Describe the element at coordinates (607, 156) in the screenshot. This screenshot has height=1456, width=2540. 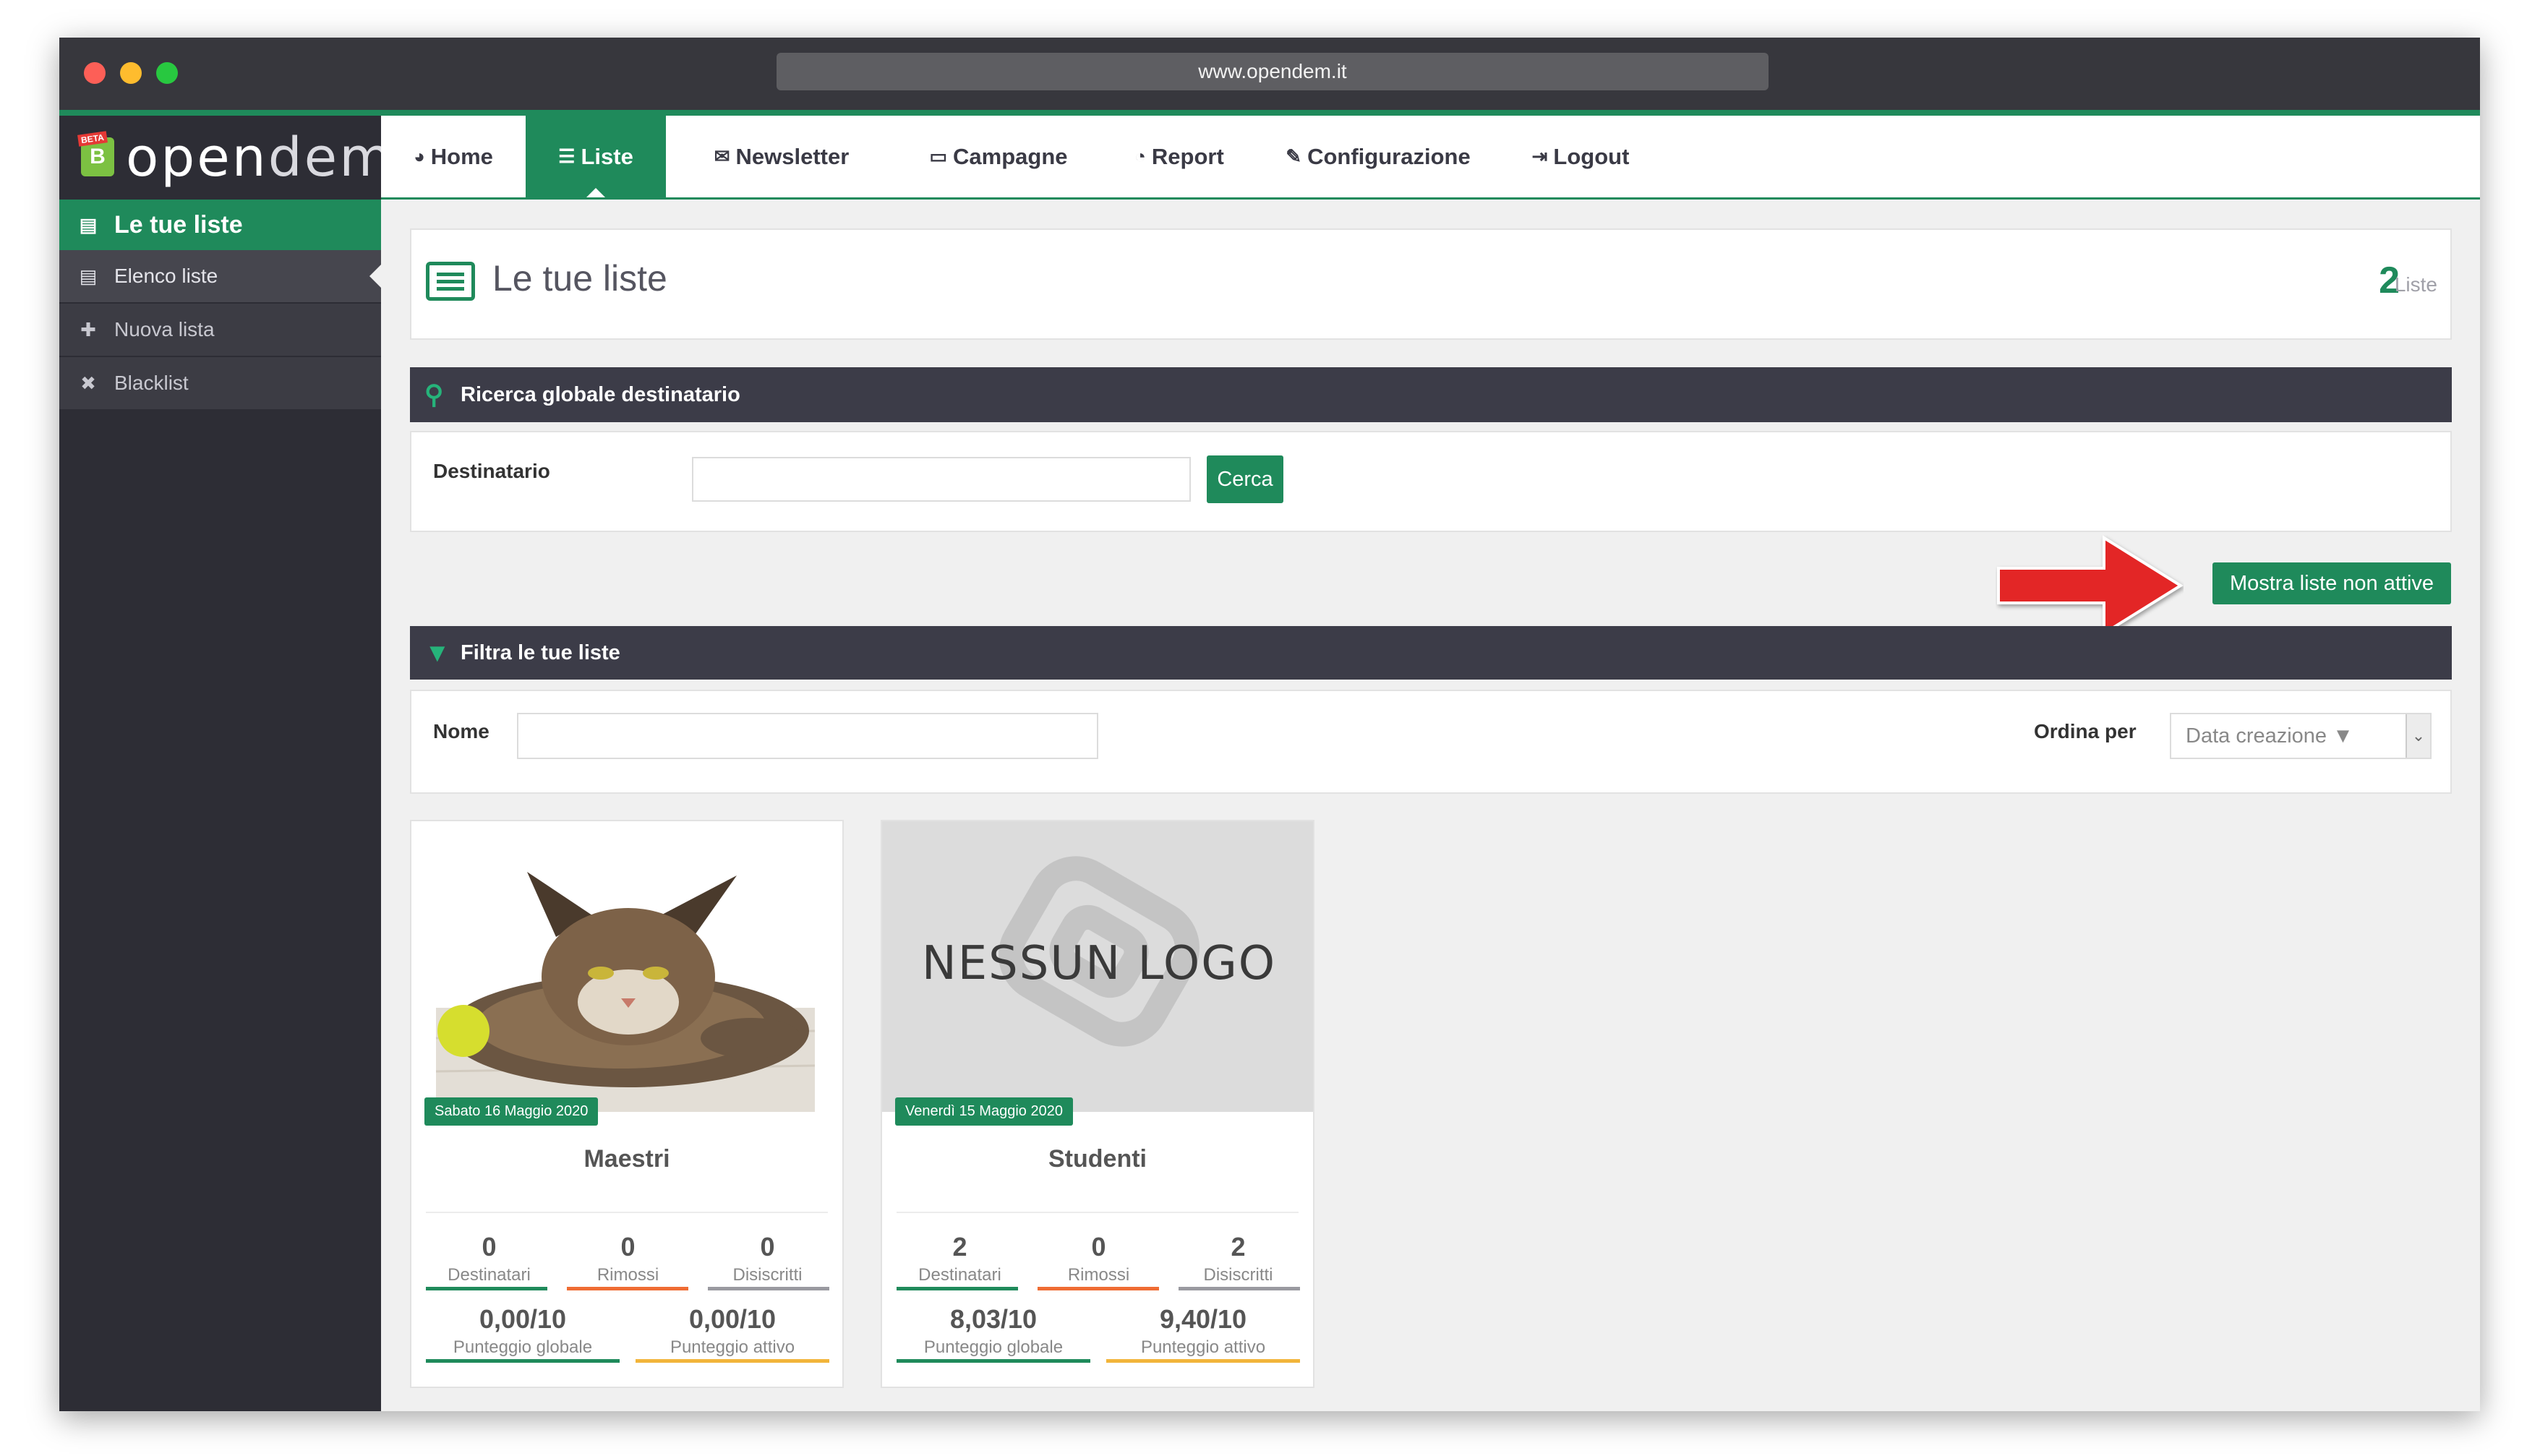
I see `nav-liste-label: Liste` at that location.